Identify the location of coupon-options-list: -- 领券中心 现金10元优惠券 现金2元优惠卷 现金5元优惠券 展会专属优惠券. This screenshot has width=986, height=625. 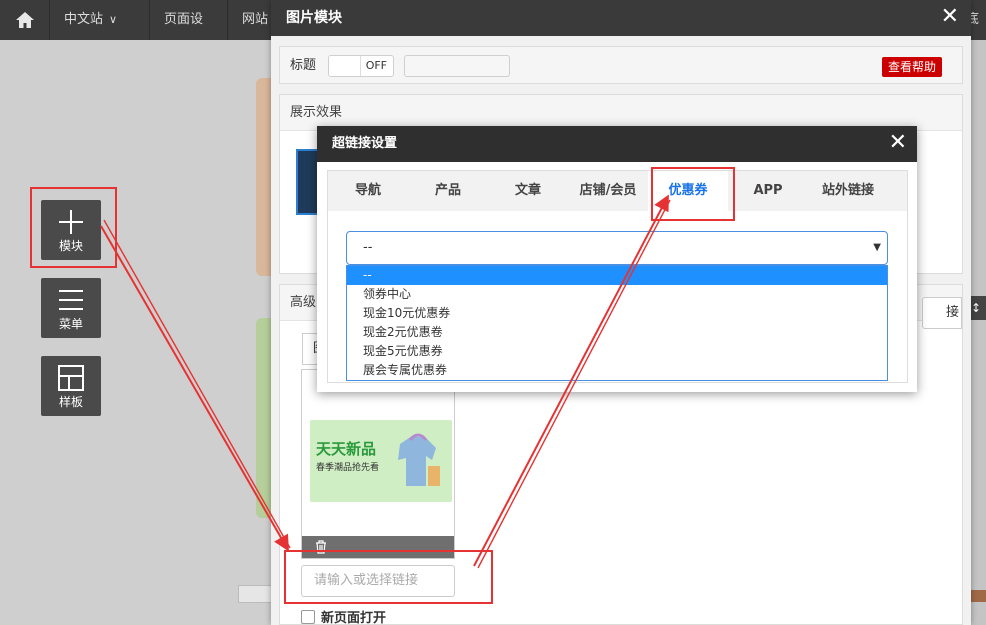
(617, 323).